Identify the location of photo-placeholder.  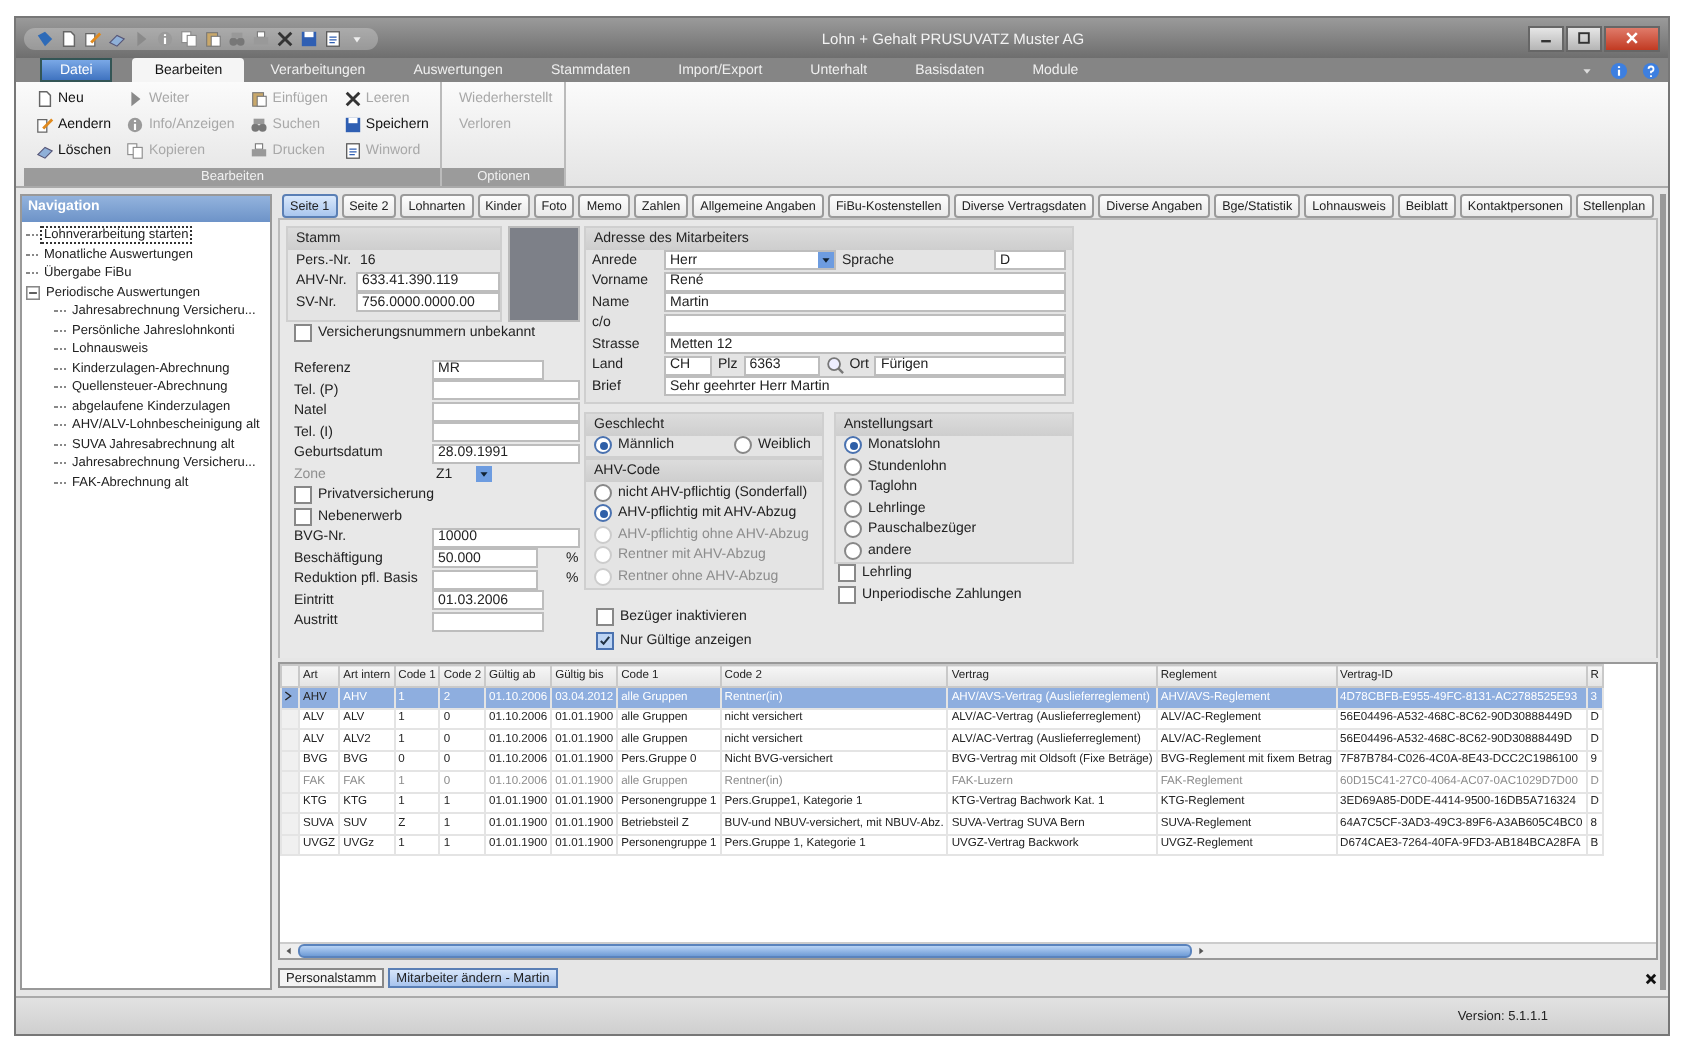
(544, 274).